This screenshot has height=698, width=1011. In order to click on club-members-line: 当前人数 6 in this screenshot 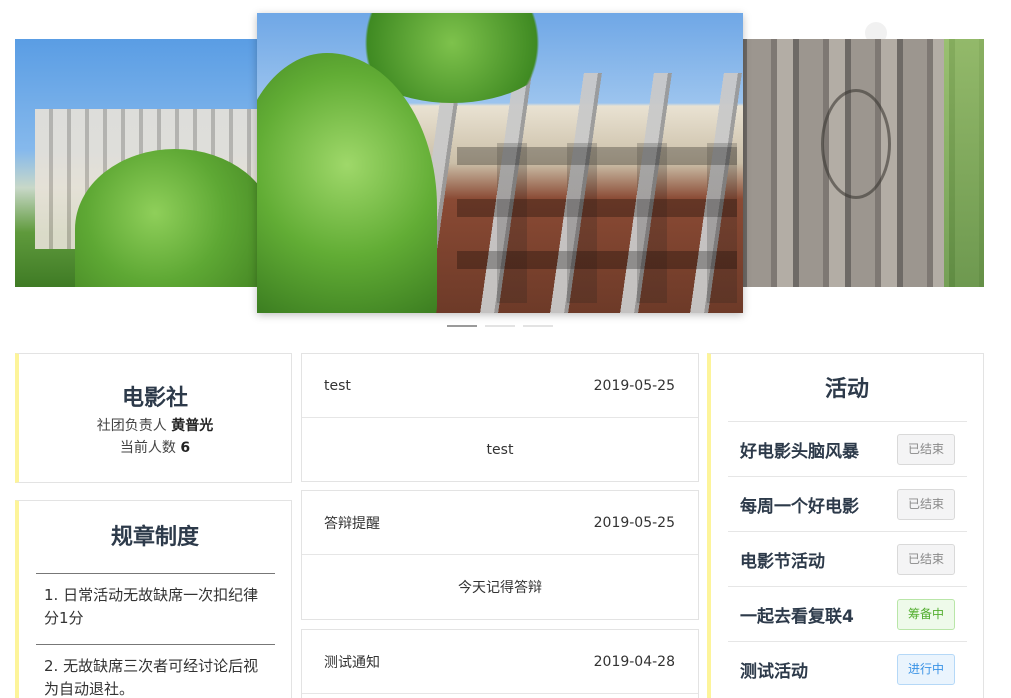, I will do `click(155, 448)`.